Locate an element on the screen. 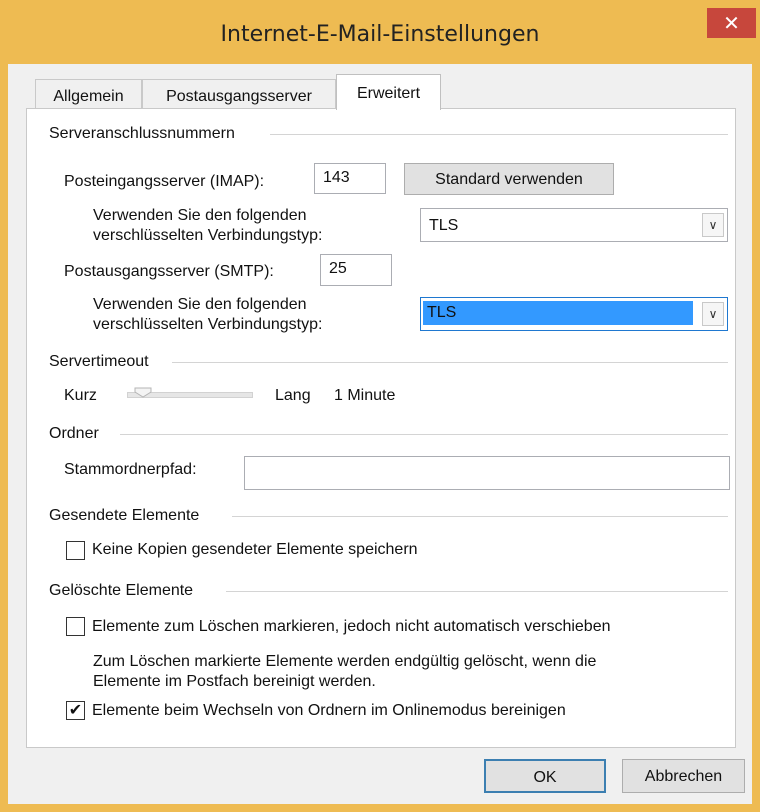  incoming-port-input: 143 is located at coordinates (350, 178).